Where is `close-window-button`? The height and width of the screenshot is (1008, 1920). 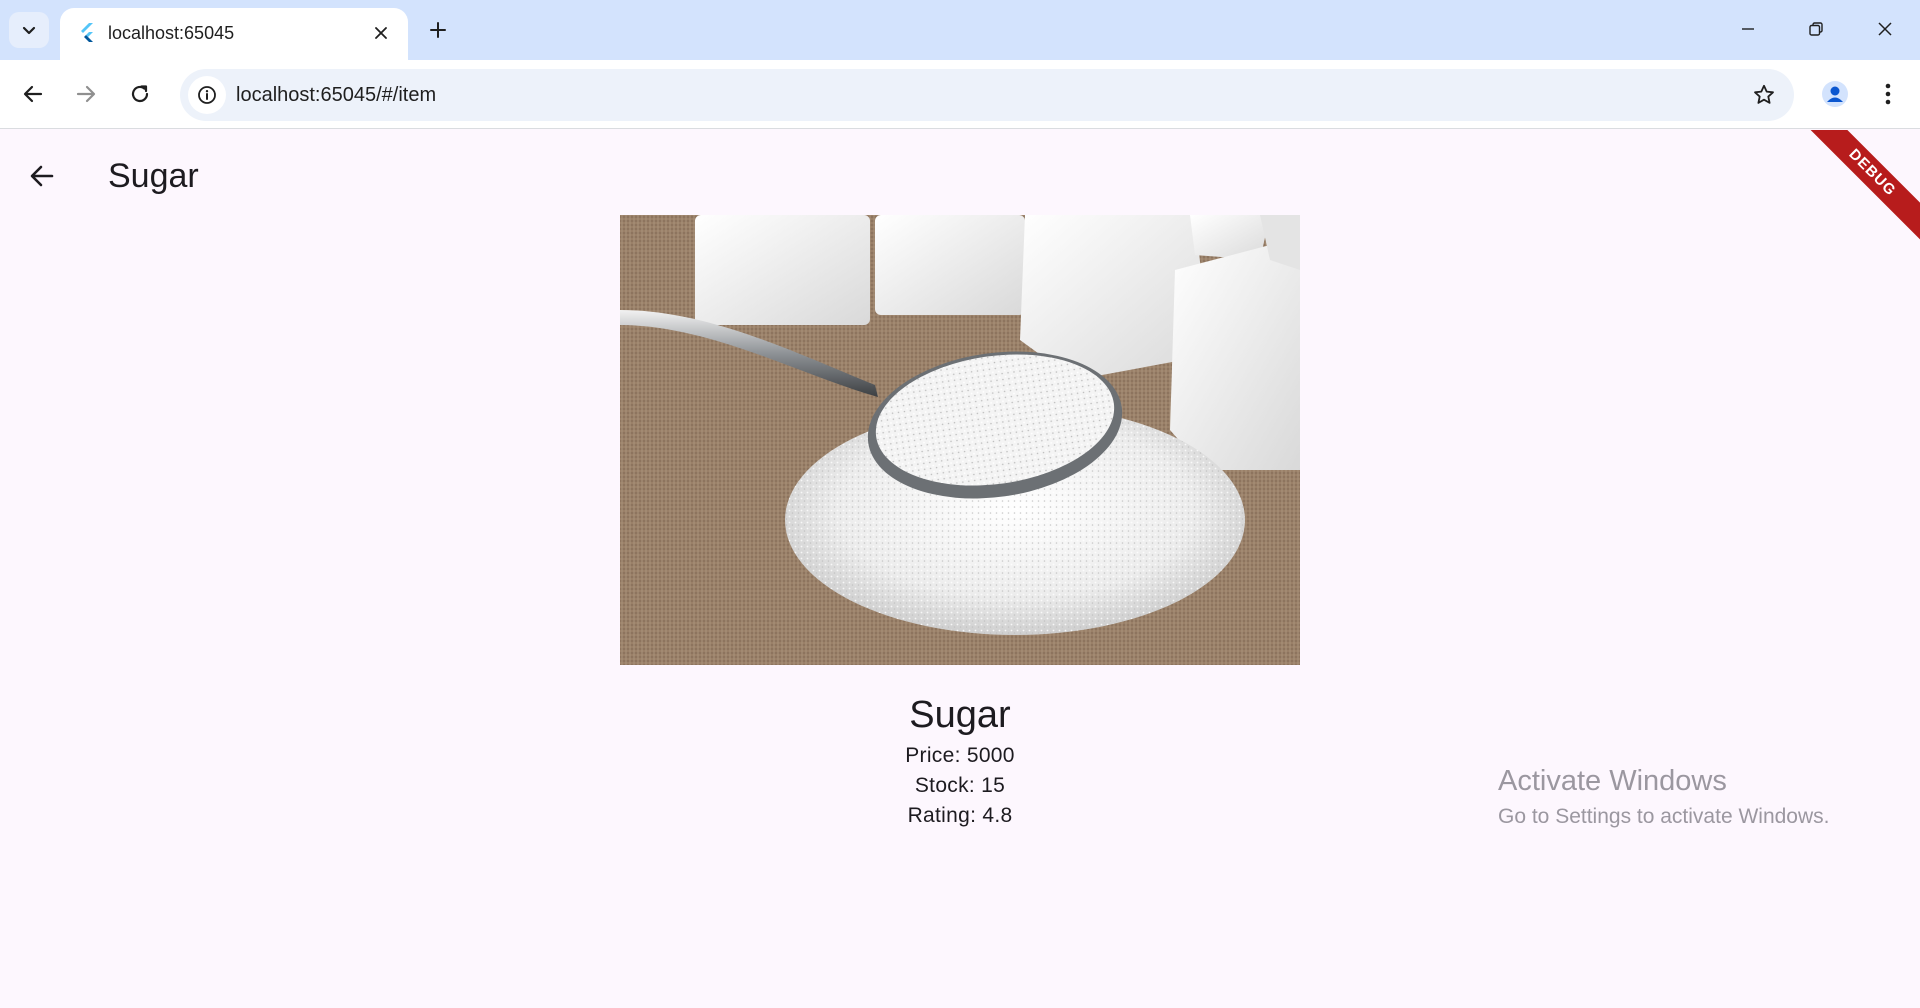 close-window-button is located at coordinates (1885, 29).